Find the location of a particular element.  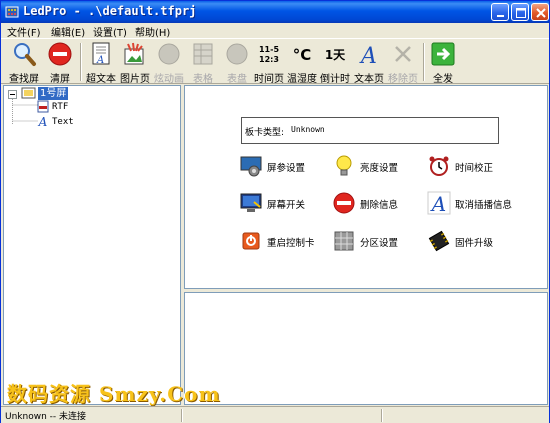

countdown-icon: 1天 is located at coordinates (335, 55).